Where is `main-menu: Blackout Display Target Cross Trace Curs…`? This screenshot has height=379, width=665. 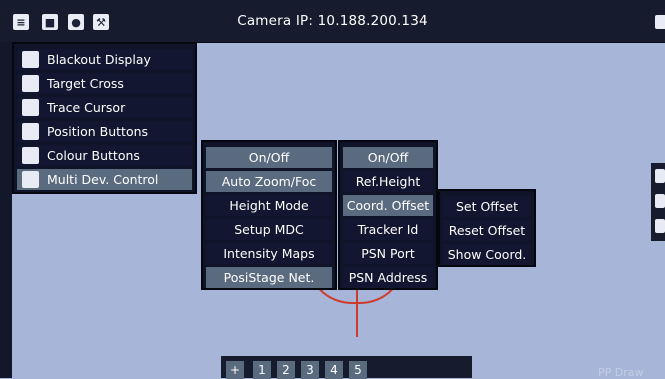
main-menu: Blackout Display Target Cross Trace Curs… is located at coordinates (104, 118).